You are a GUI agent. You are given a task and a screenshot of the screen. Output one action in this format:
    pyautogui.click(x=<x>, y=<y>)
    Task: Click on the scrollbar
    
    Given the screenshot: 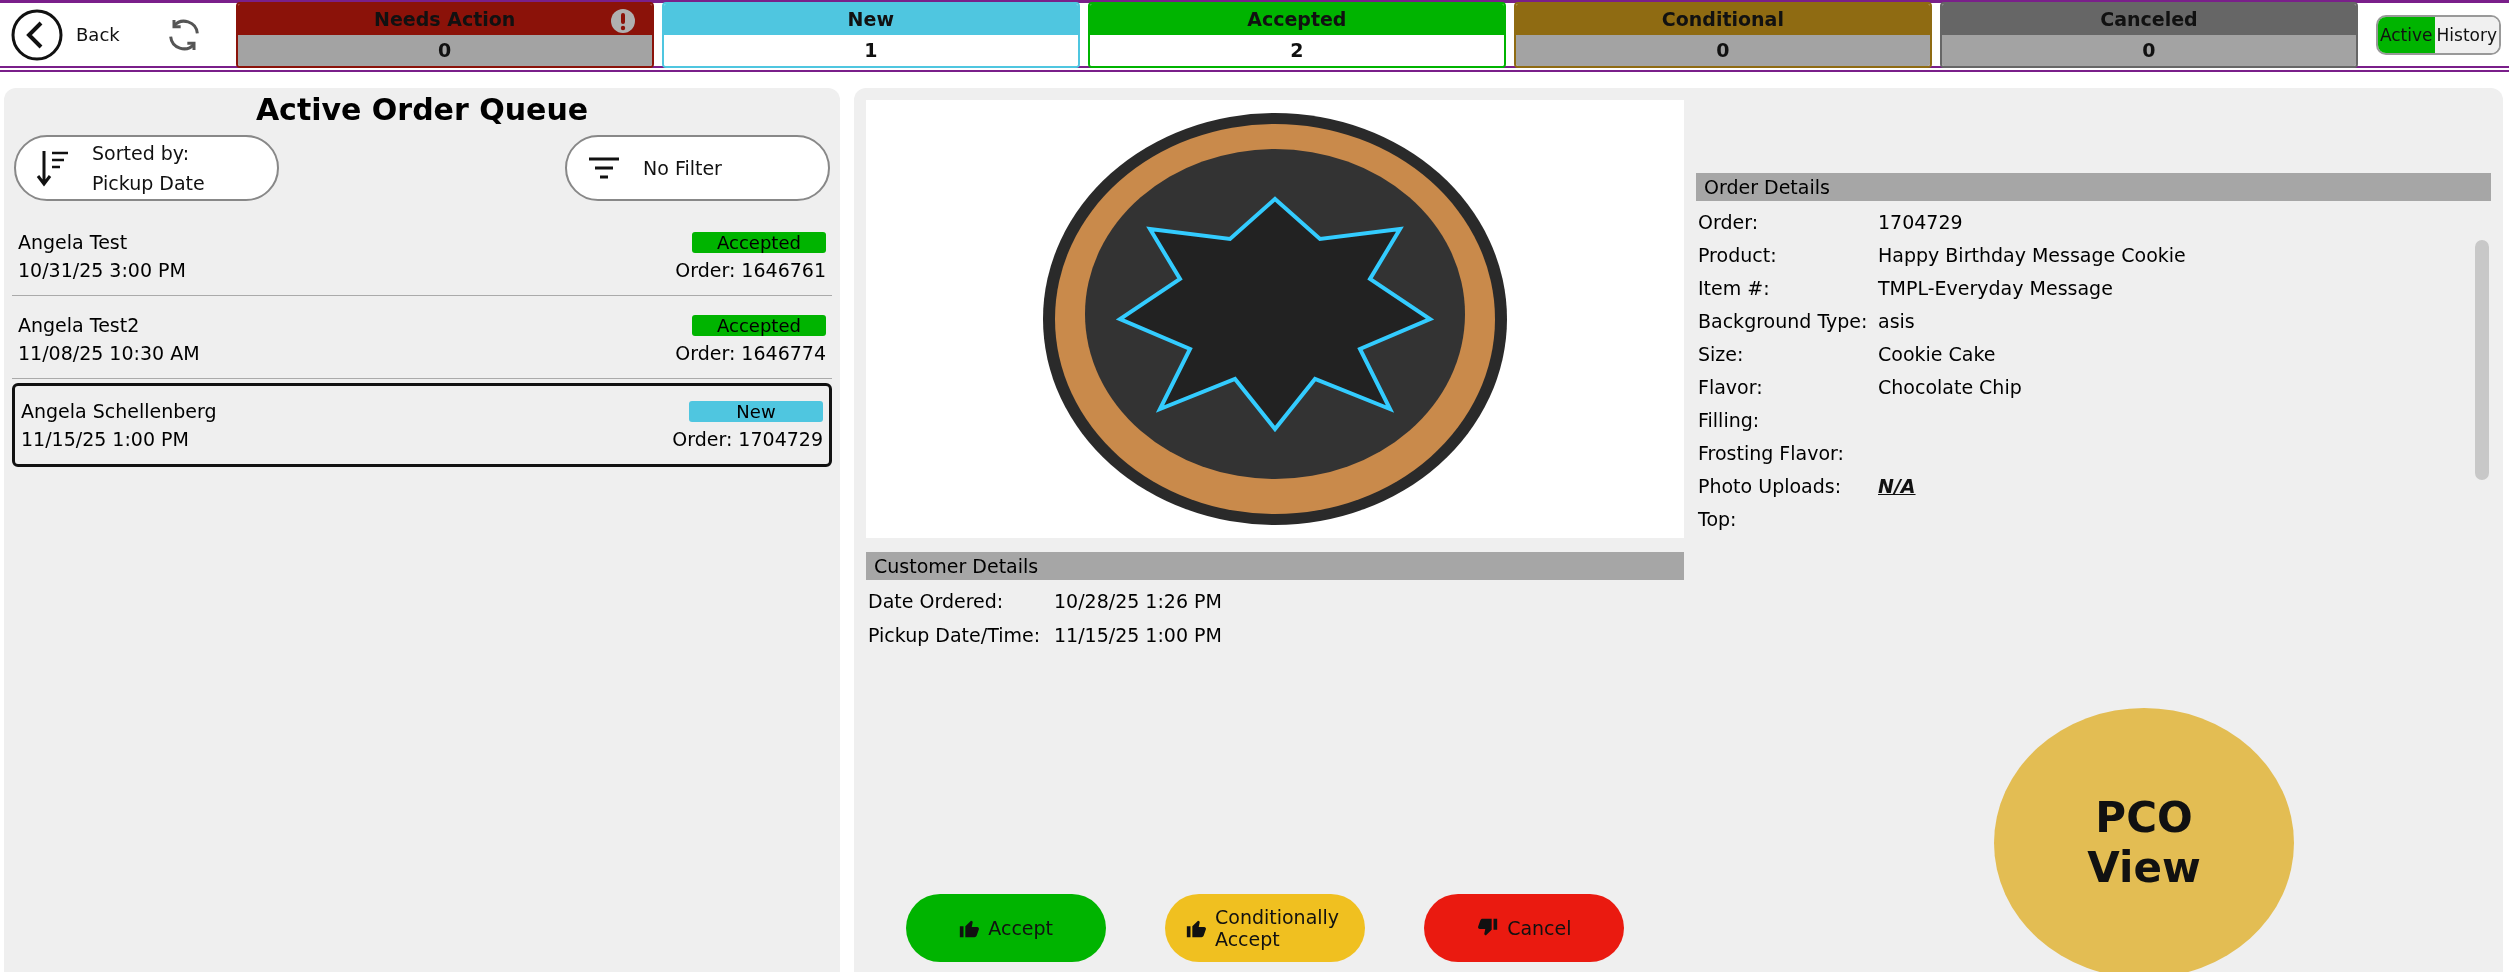 What is the action you would take?
    pyautogui.click(x=2482, y=360)
    